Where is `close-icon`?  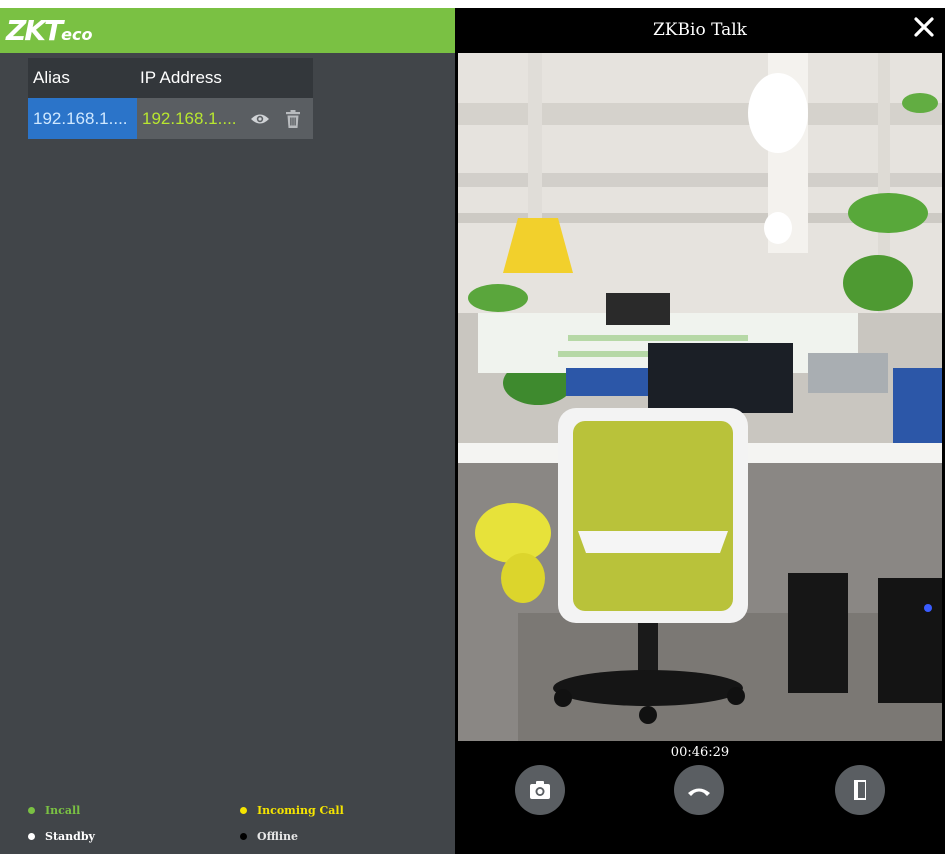
close-icon is located at coordinates (924, 27).